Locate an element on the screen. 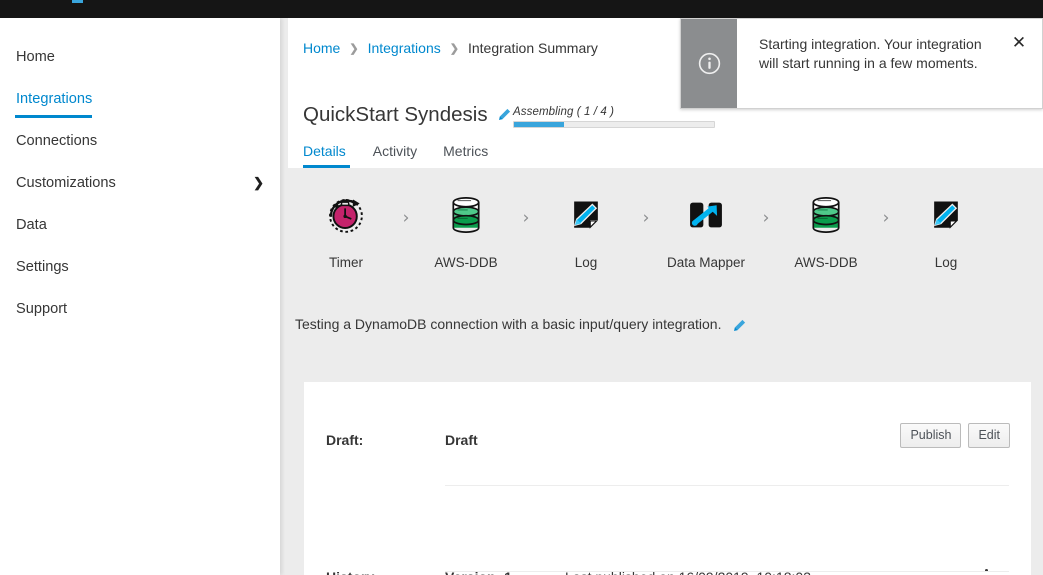  breadcrumb-current: Integration Summary is located at coordinates (532, 48).